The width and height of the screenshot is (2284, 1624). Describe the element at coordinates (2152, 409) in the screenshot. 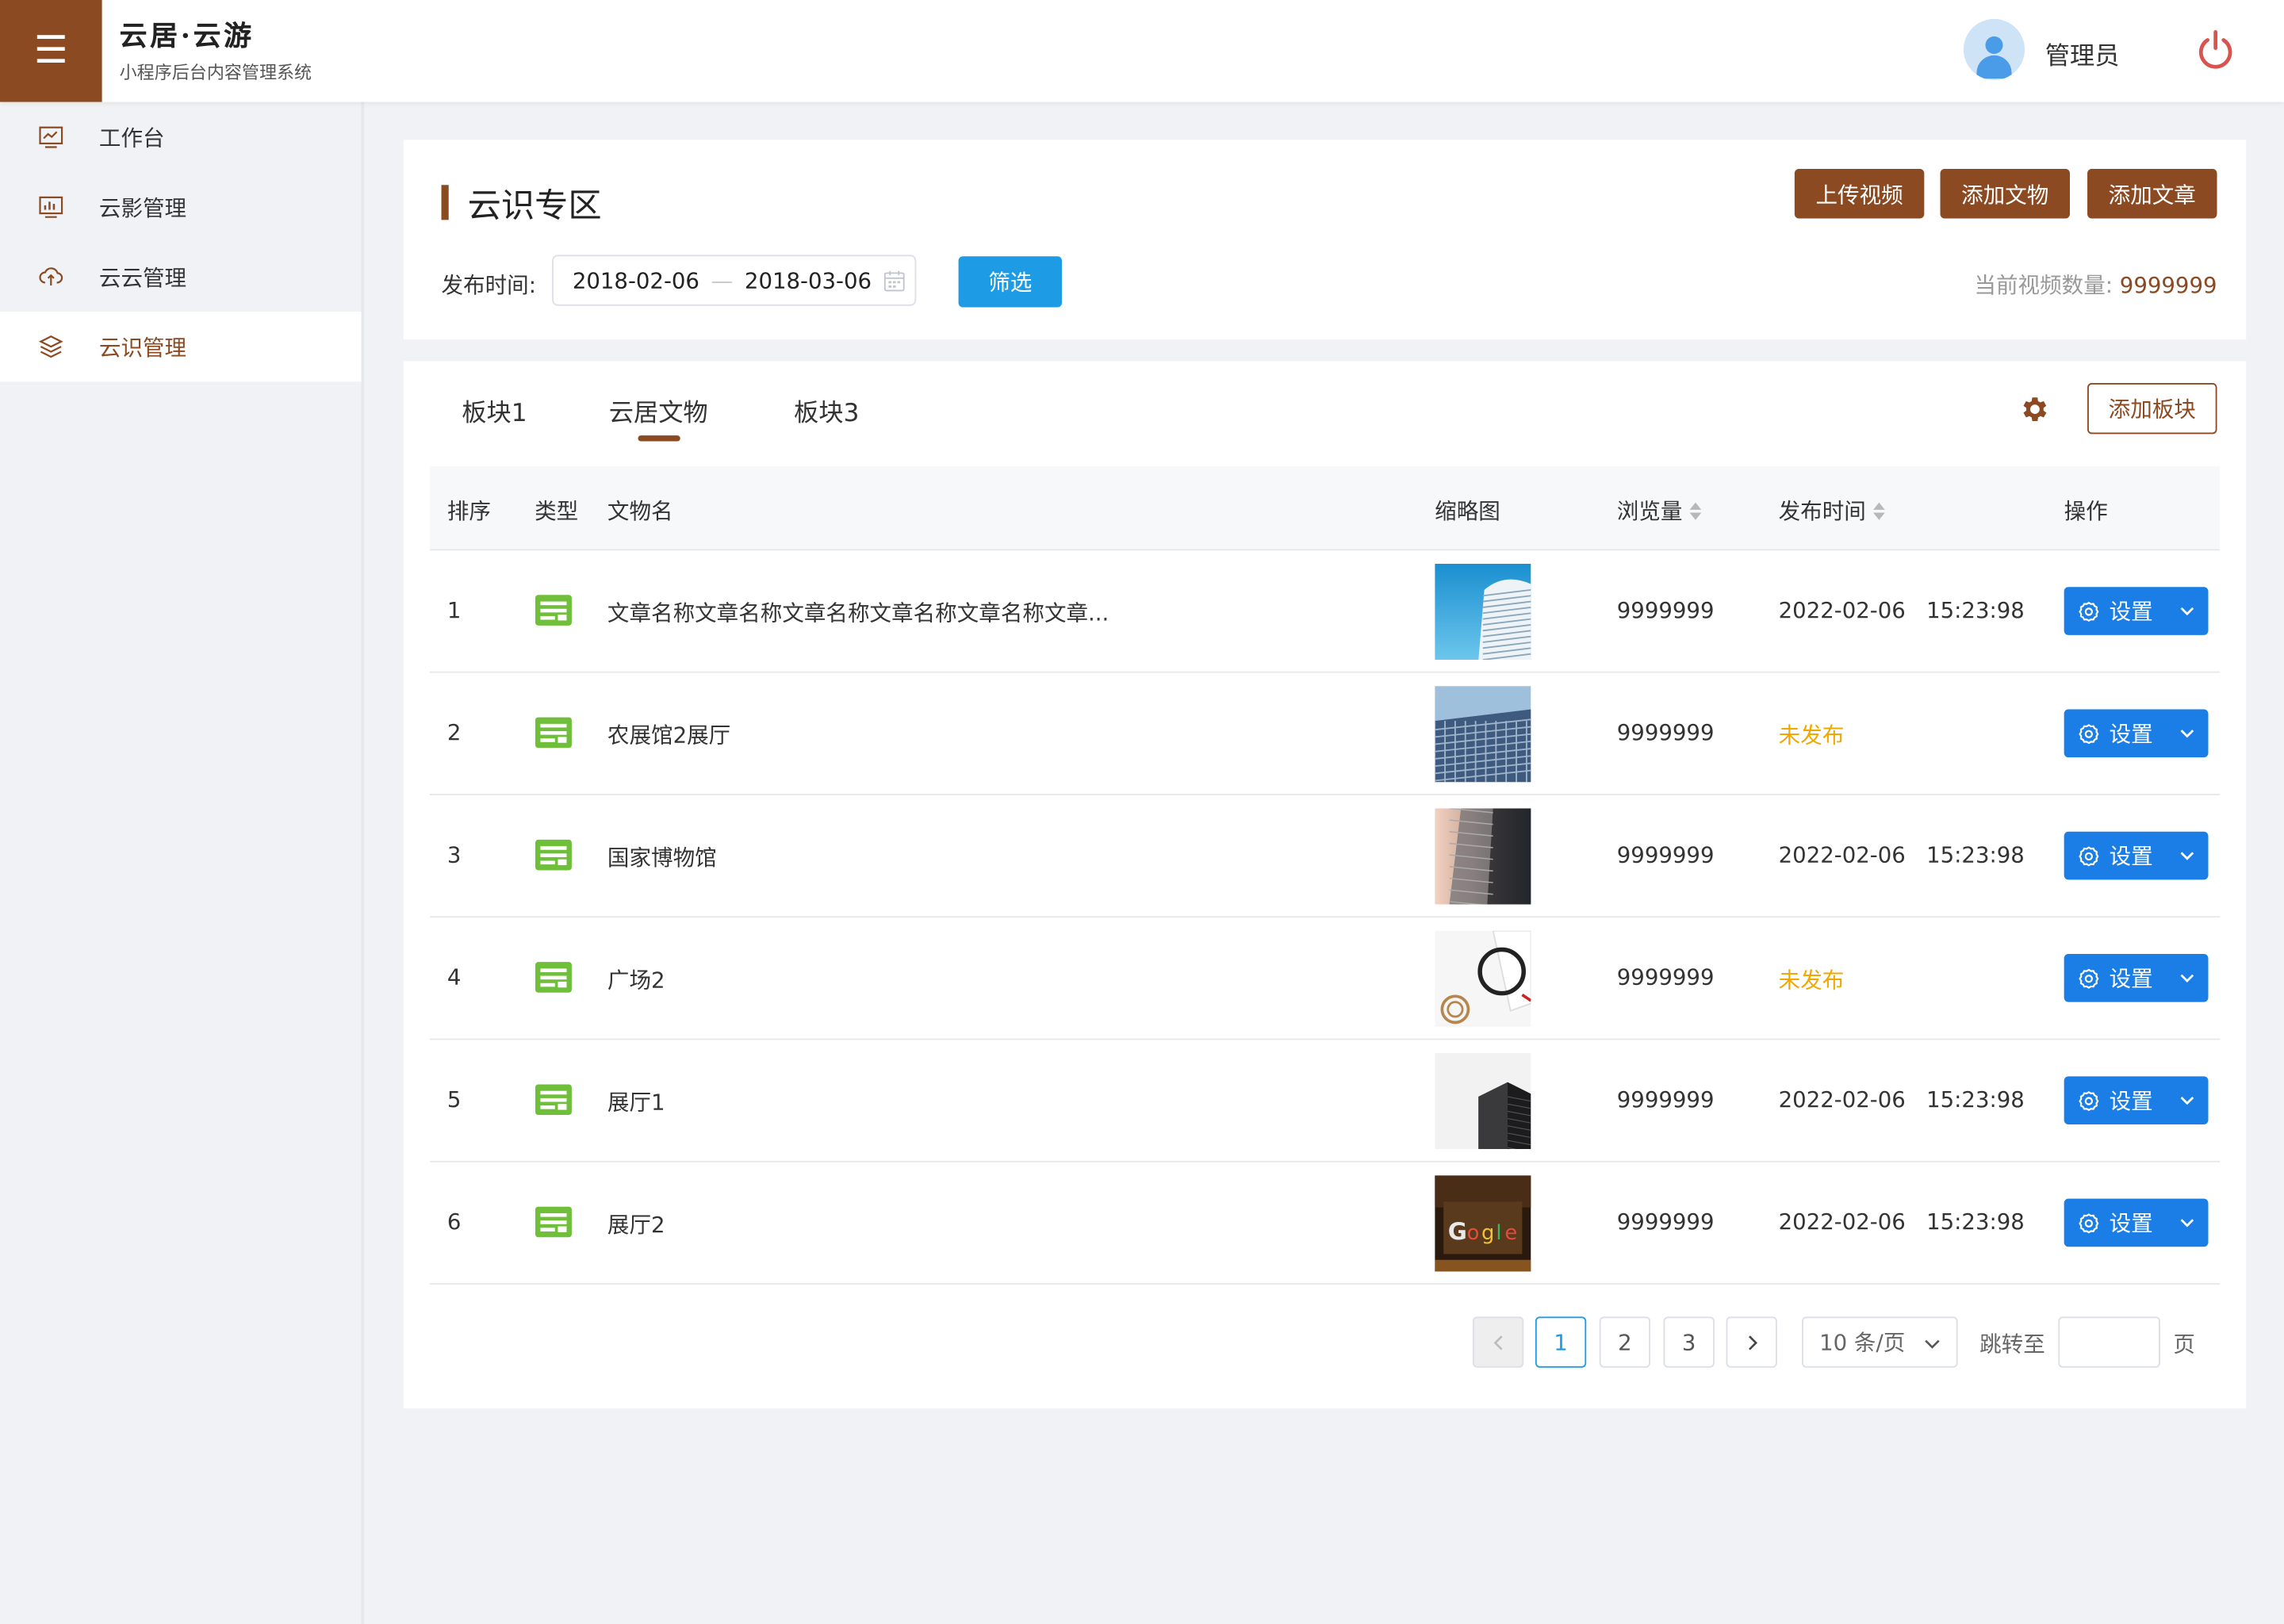

I see `add-block-button: 添加板块` at that location.